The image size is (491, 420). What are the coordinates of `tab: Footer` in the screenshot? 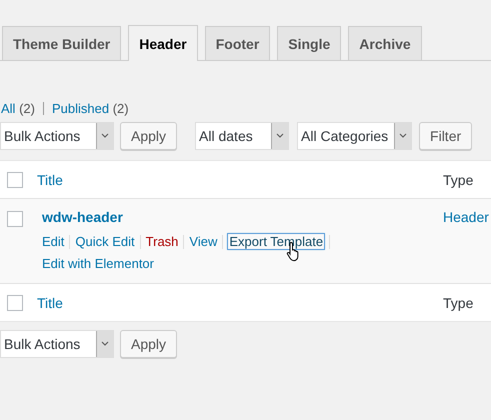 It's located at (237, 43).